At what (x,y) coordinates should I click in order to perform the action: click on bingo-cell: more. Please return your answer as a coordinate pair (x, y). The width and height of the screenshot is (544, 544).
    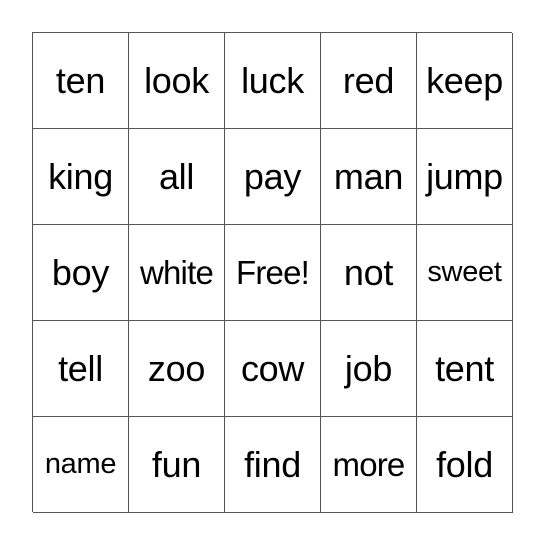
    Looking at the image, I should click on (369, 465).